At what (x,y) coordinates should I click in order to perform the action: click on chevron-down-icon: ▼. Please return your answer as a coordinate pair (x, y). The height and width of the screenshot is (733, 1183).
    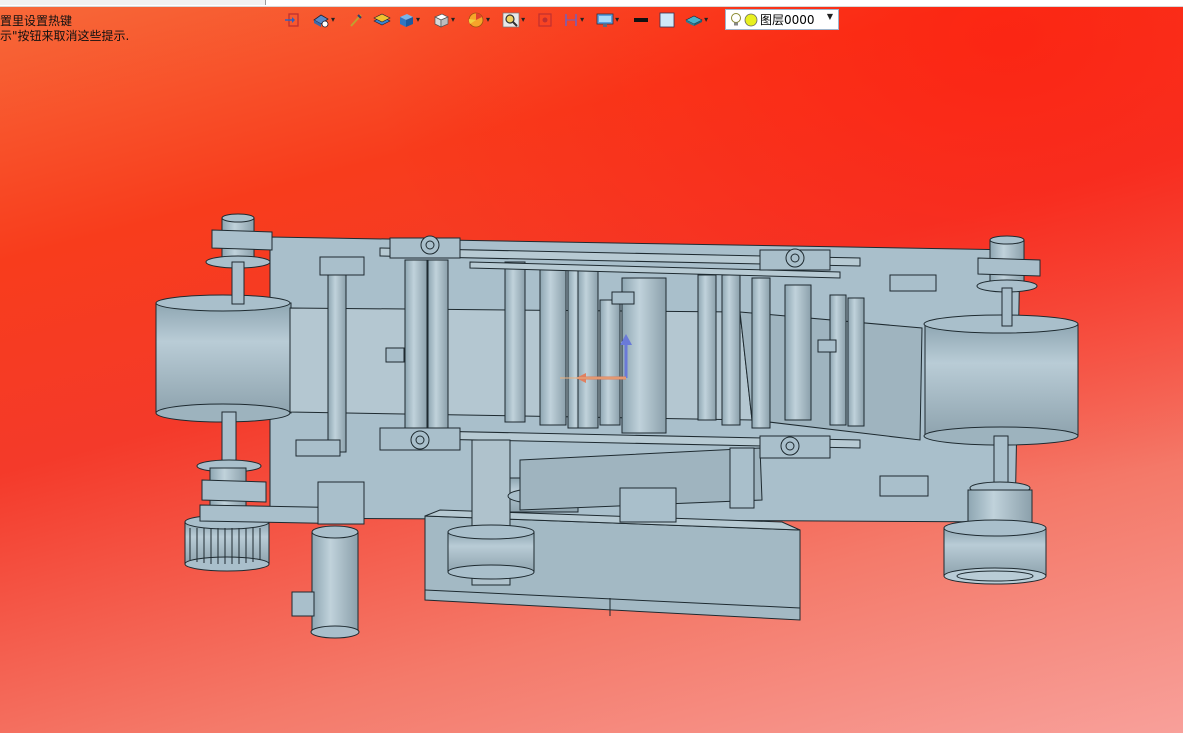
    Looking at the image, I should click on (830, 16).